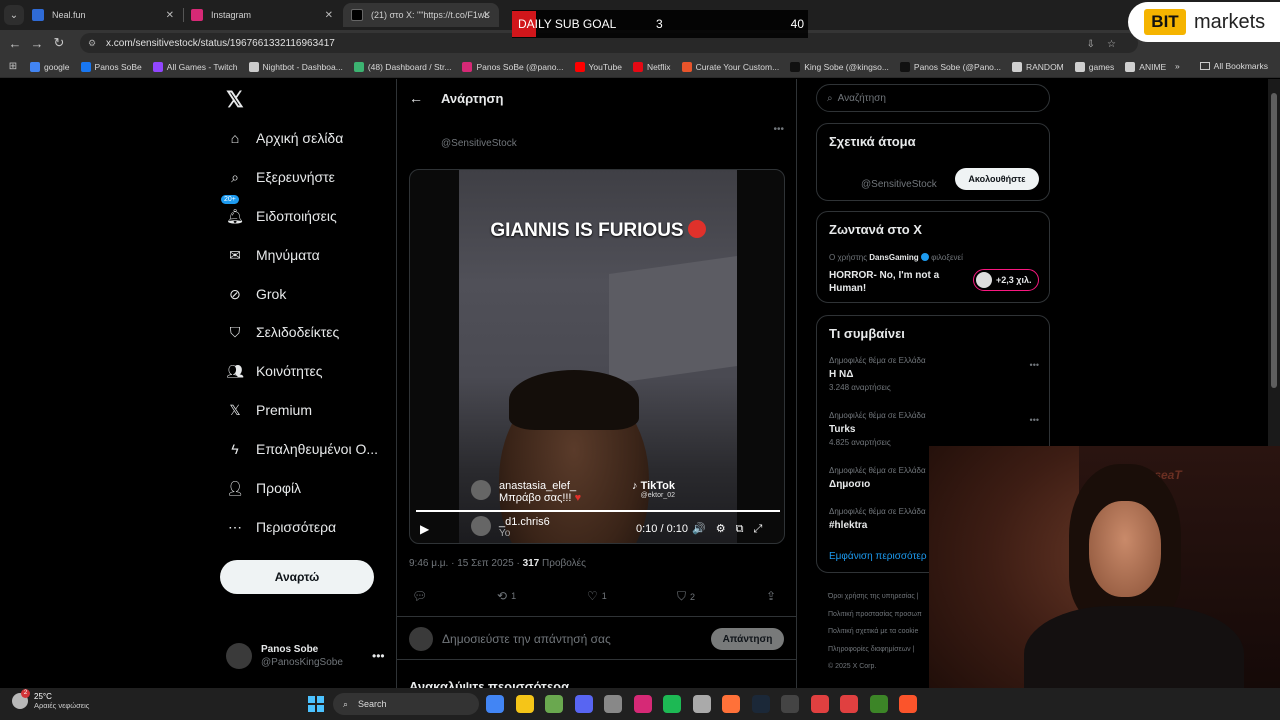 This screenshot has height=720, width=1280. I want to click on play-icon: ▶, so click(424, 529).